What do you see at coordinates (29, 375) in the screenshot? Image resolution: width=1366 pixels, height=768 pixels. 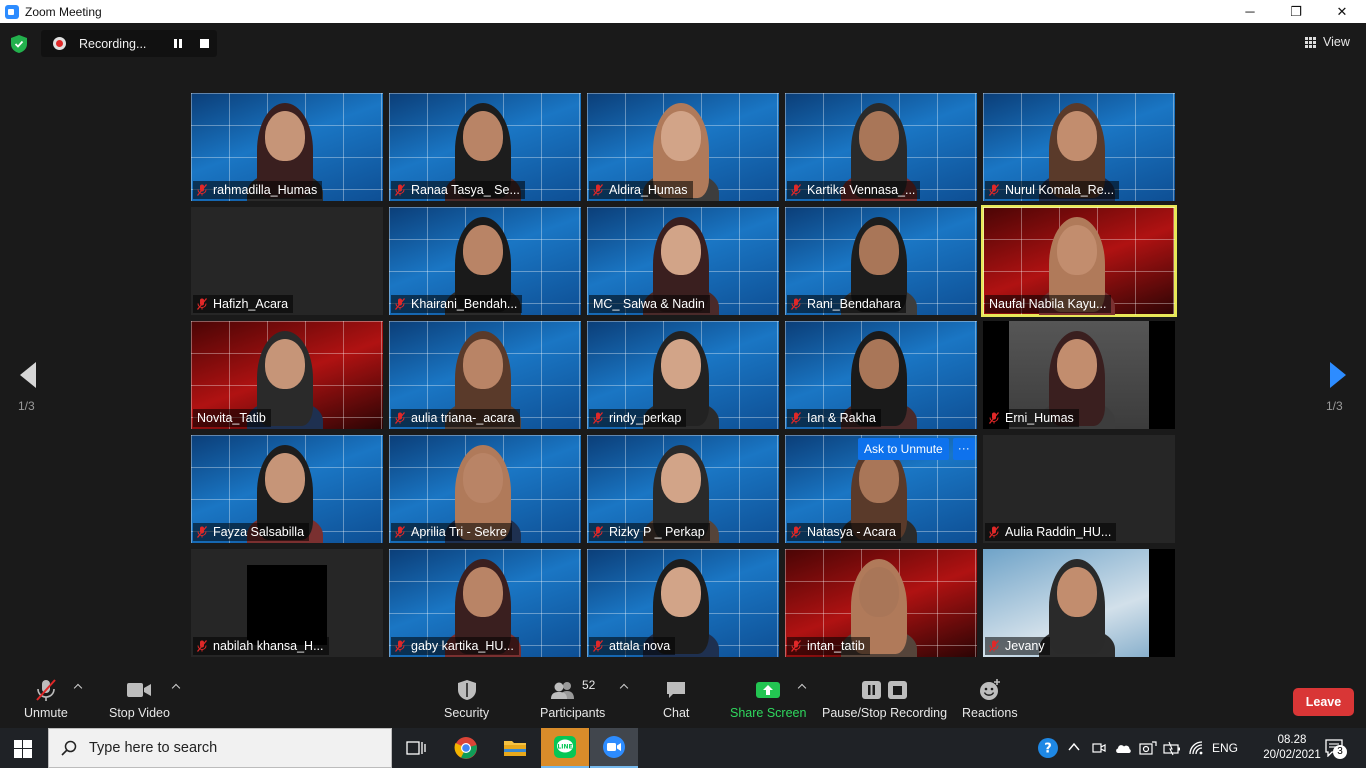 I see `previous-page-arrow-icon` at bounding box center [29, 375].